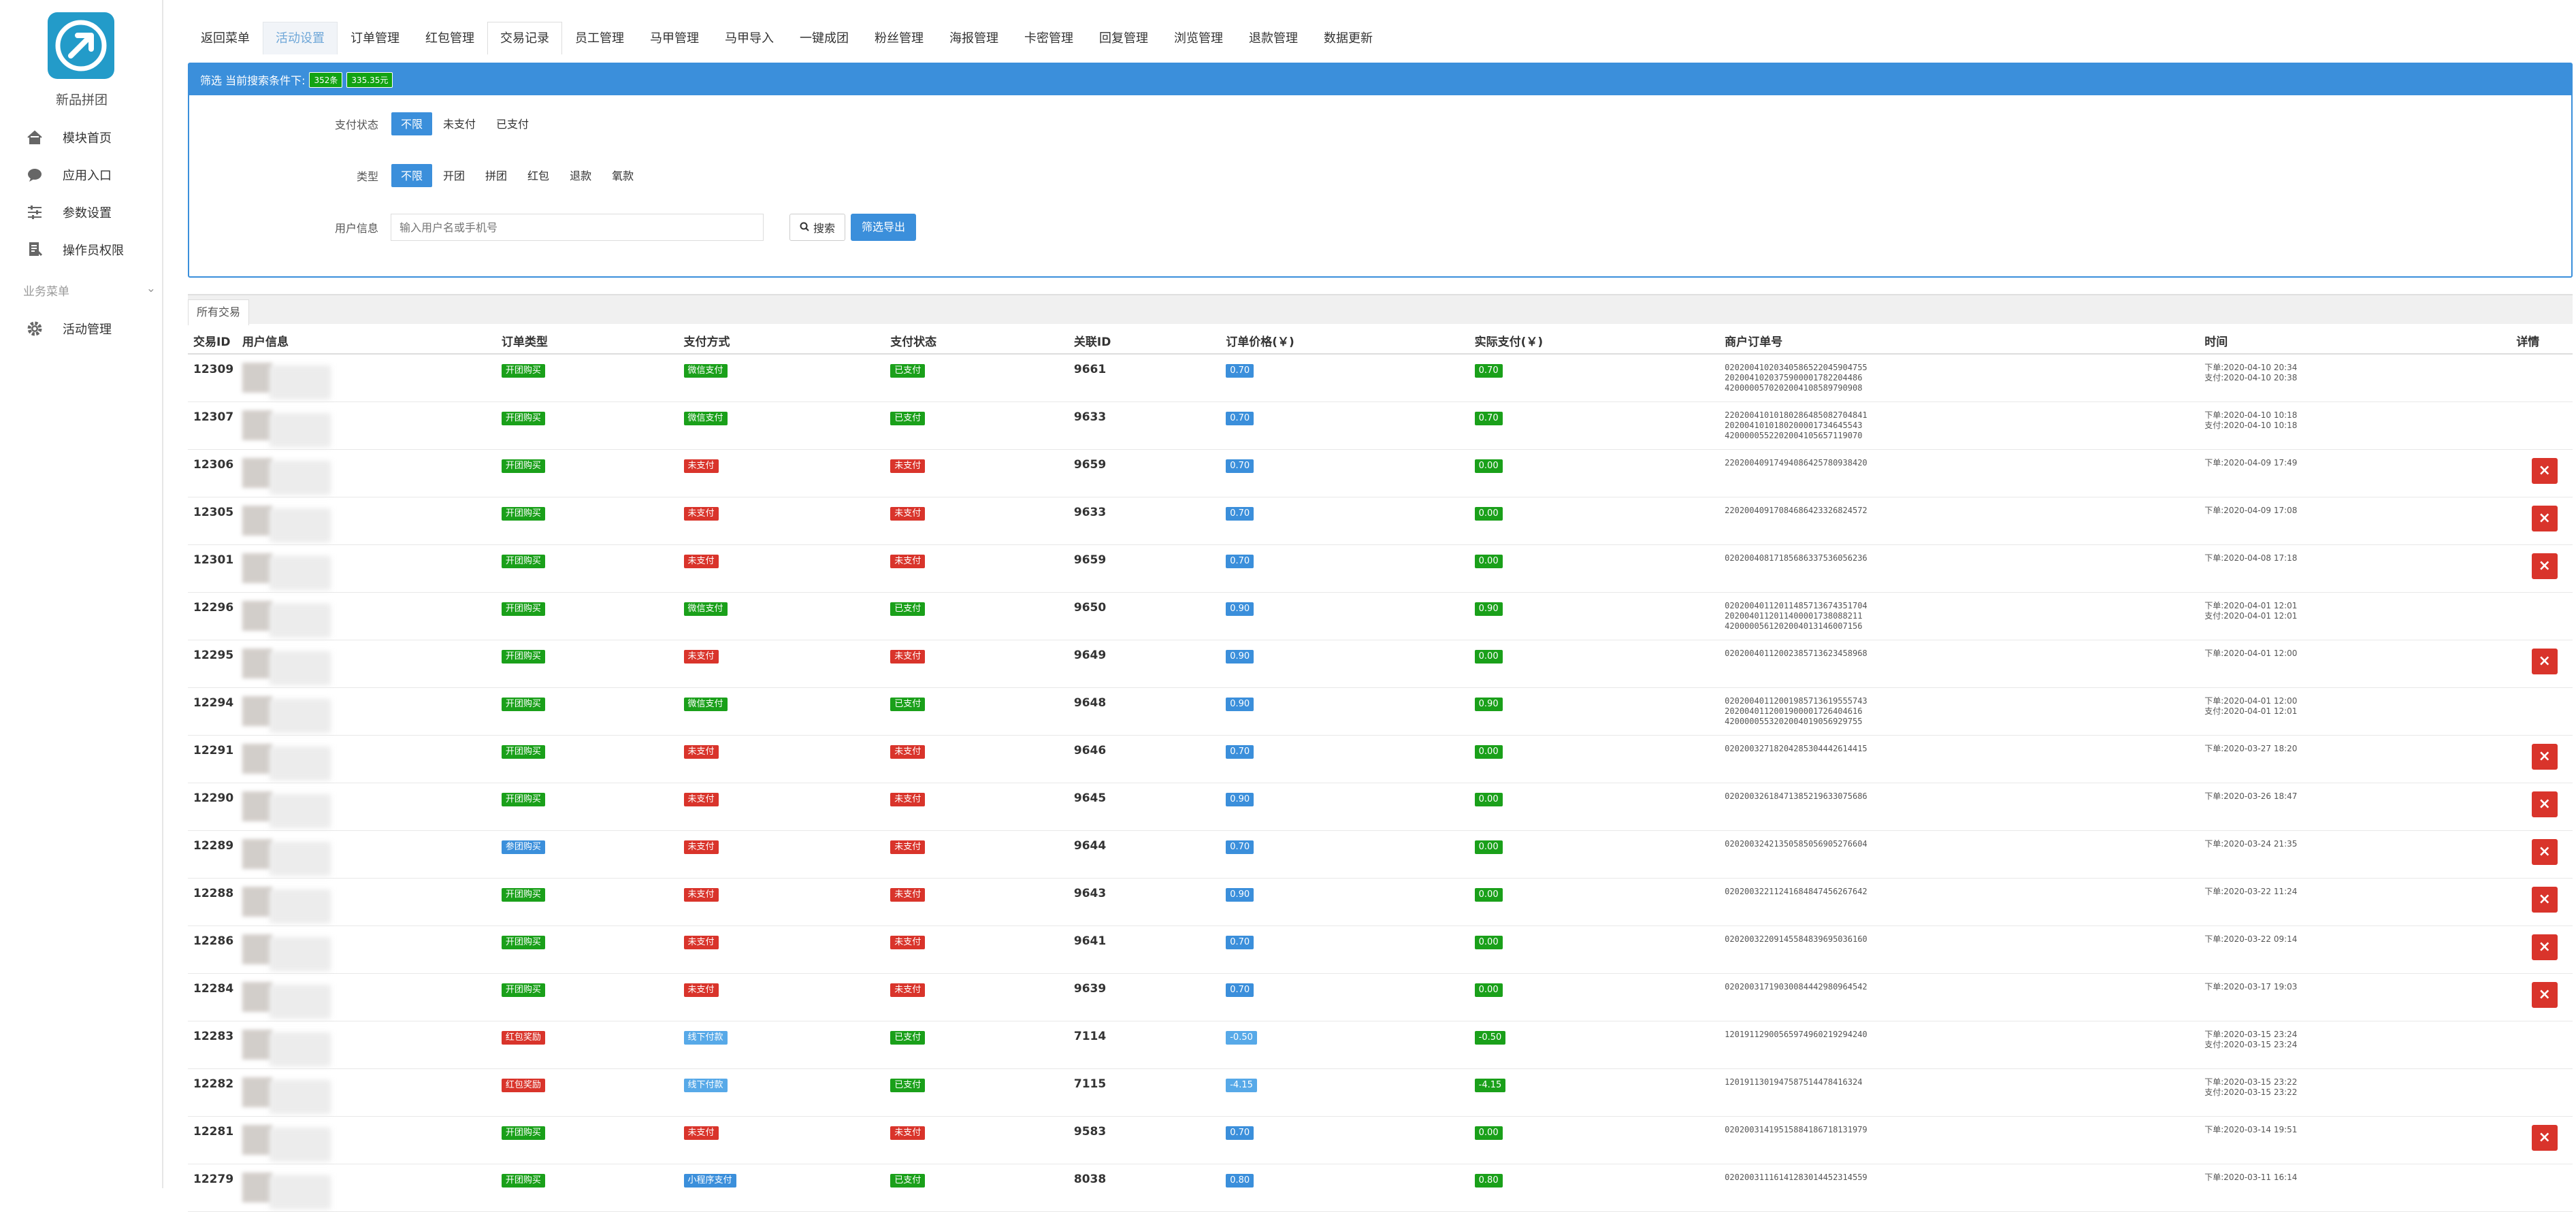 This screenshot has width=2576, height=1212. Describe the element at coordinates (2355, 664) in the screenshot. I see `time-cell: 下单:2020-04-01 12:00` at that location.